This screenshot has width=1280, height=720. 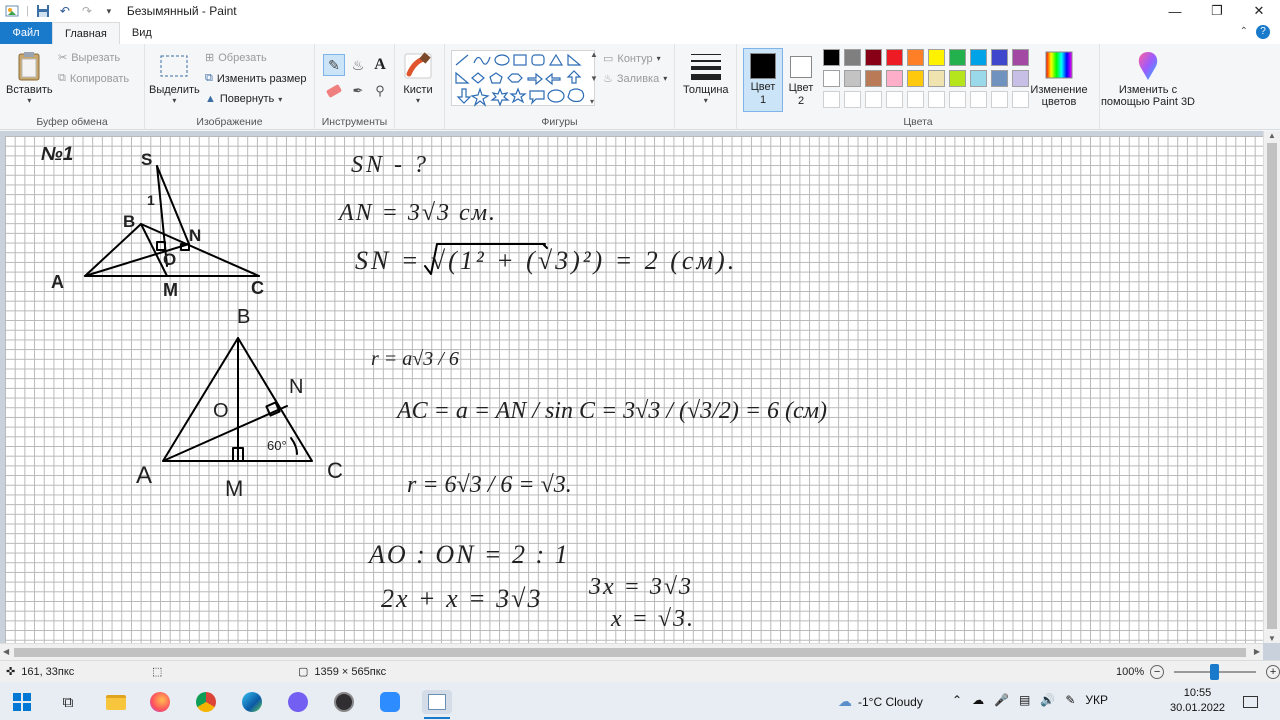 I want to click on redo-icon: ↷, so click(x=87, y=11).